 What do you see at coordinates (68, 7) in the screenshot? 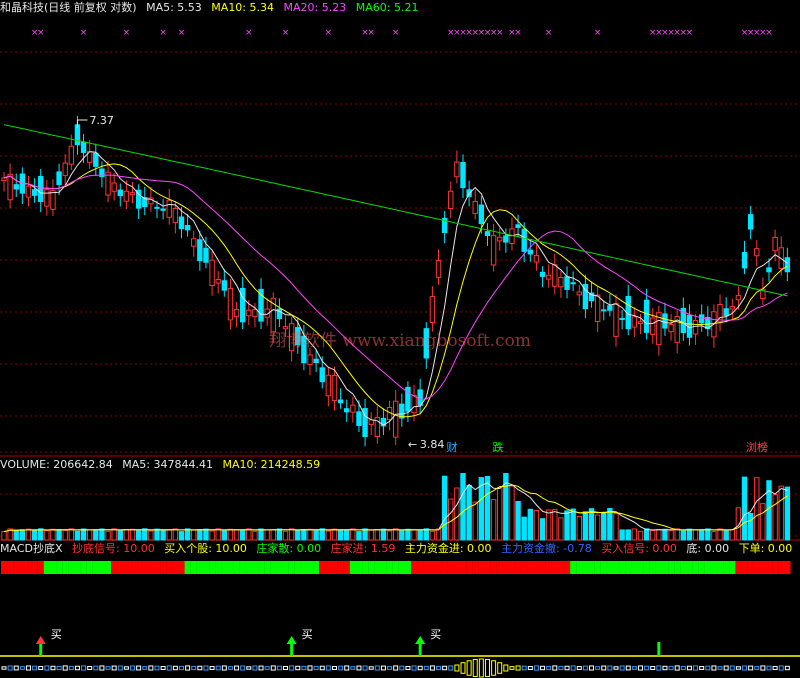
I see `stock-title: 和晶科技(日线 前复权 对数)` at bounding box center [68, 7].